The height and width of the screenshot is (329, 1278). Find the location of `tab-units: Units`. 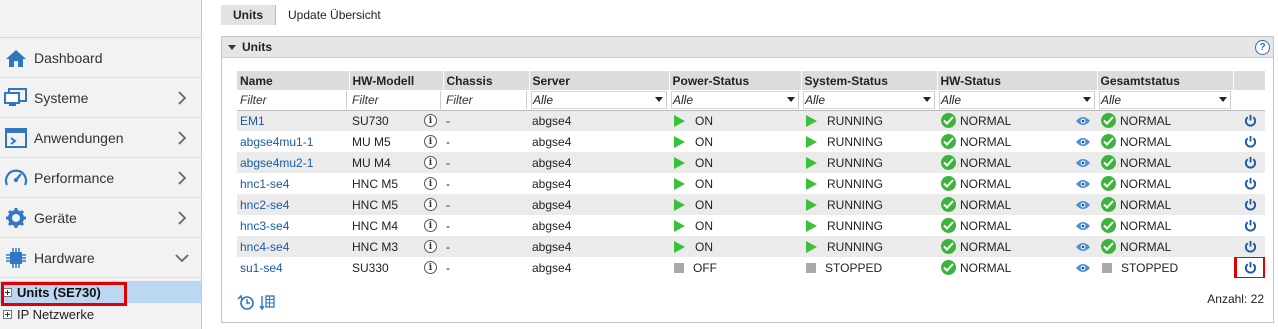

tab-units: Units is located at coordinates (248, 15).